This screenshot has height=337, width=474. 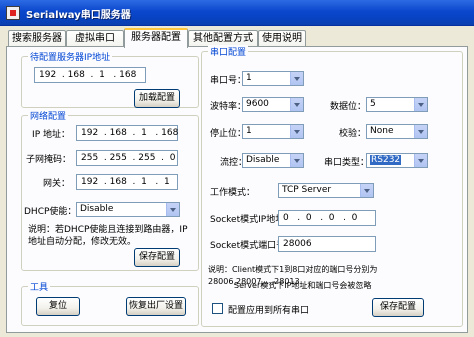 I want to click on network-group-title: 网络配置, so click(x=48, y=115).